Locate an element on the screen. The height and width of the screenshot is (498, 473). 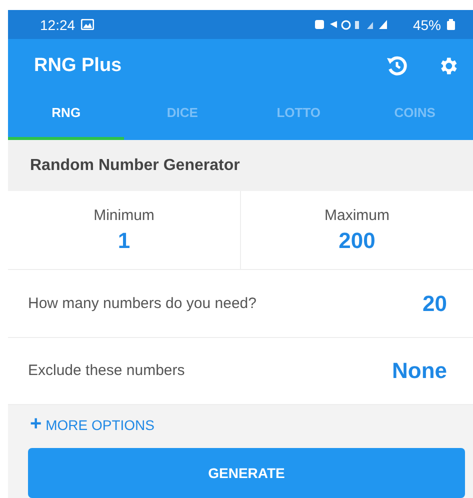
battery-icon is located at coordinates (451, 24).